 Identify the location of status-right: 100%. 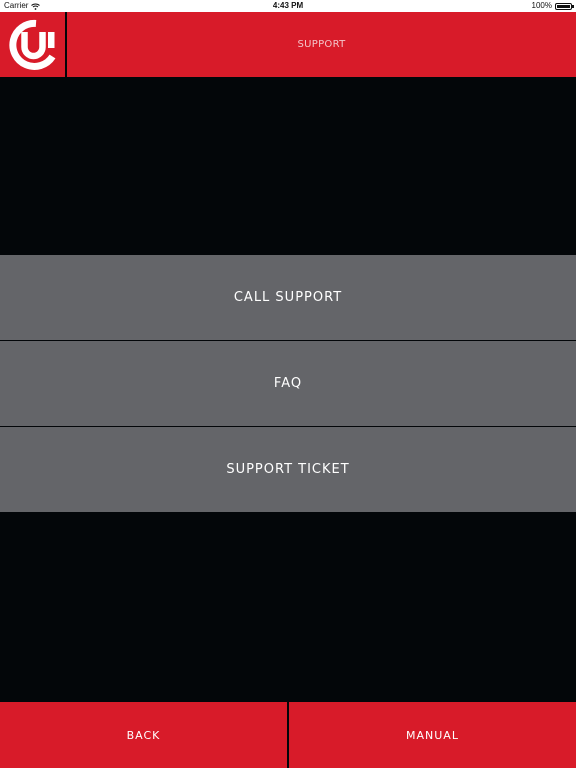
(552, 6).